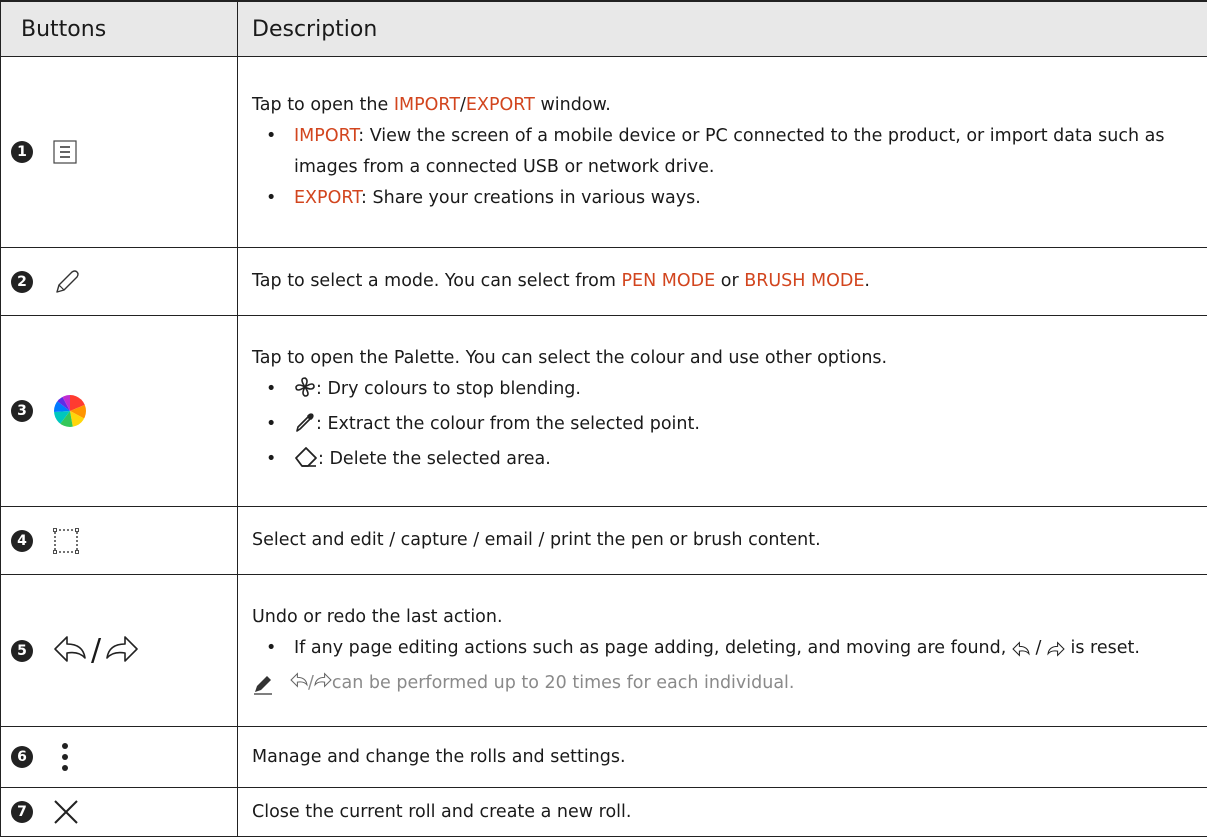  Describe the element at coordinates (722, 461) in the screenshot. I see `list-item: : Delete the selected area.` at that location.